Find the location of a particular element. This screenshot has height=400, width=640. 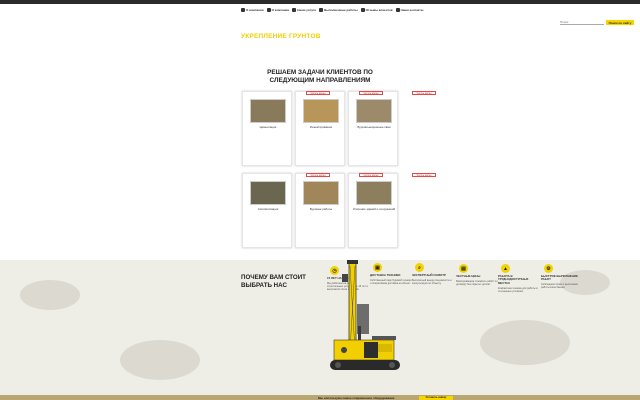

nav-item-home: О компании is located at coordinates (252, 10).